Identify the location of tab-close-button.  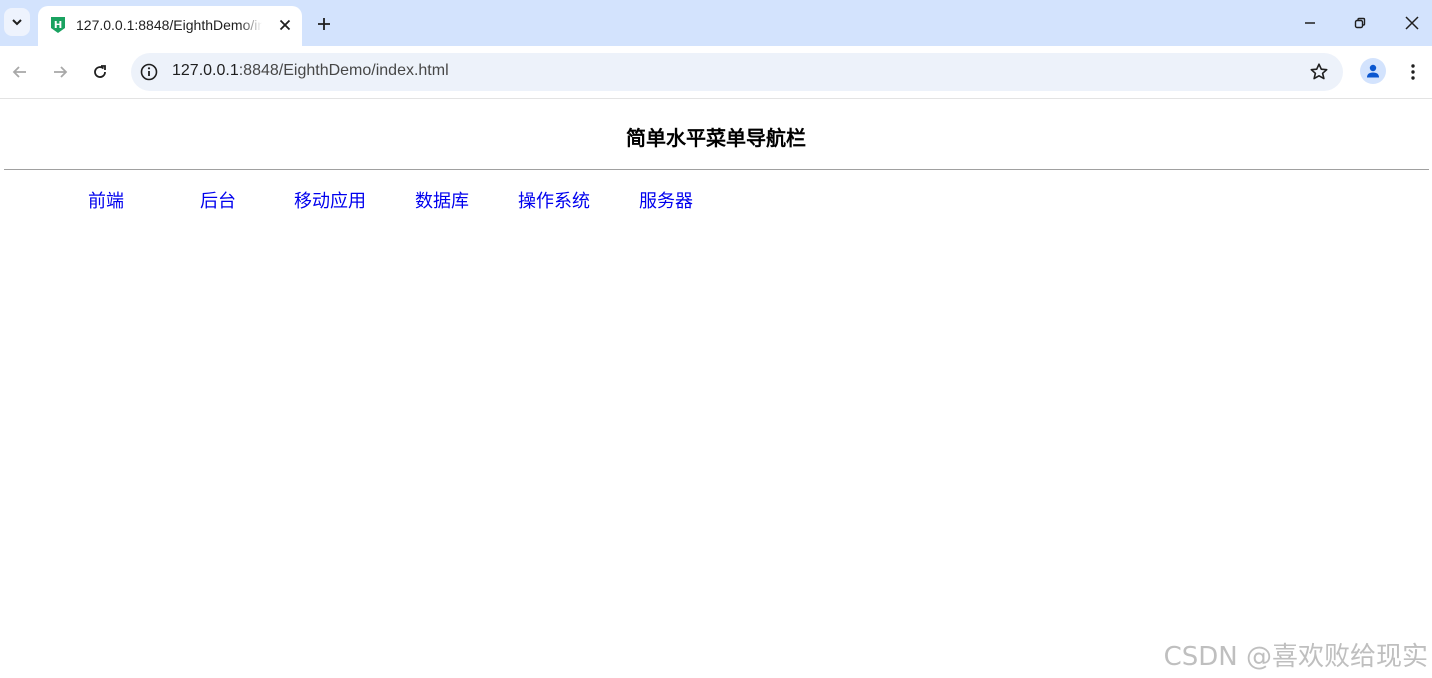
(285, 25).